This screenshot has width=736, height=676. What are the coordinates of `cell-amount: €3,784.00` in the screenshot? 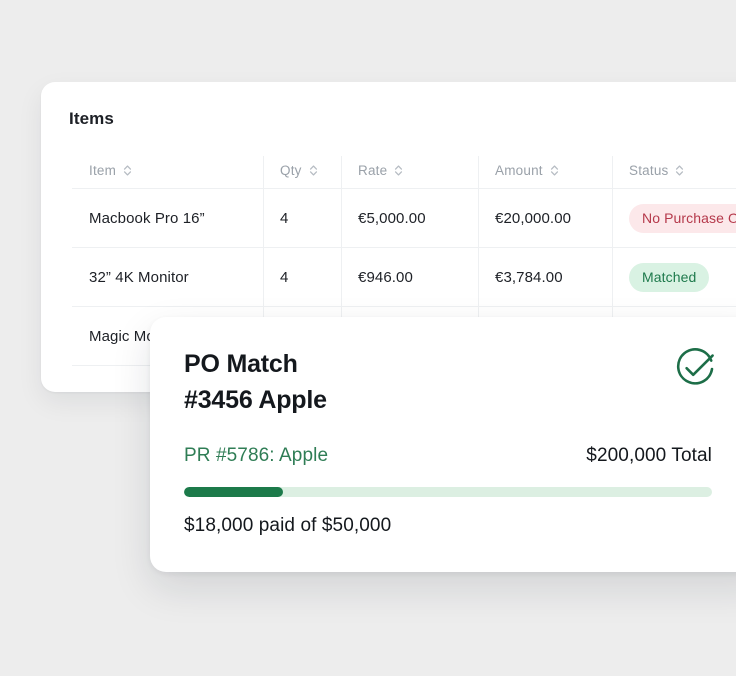 It's located at (545, 277).